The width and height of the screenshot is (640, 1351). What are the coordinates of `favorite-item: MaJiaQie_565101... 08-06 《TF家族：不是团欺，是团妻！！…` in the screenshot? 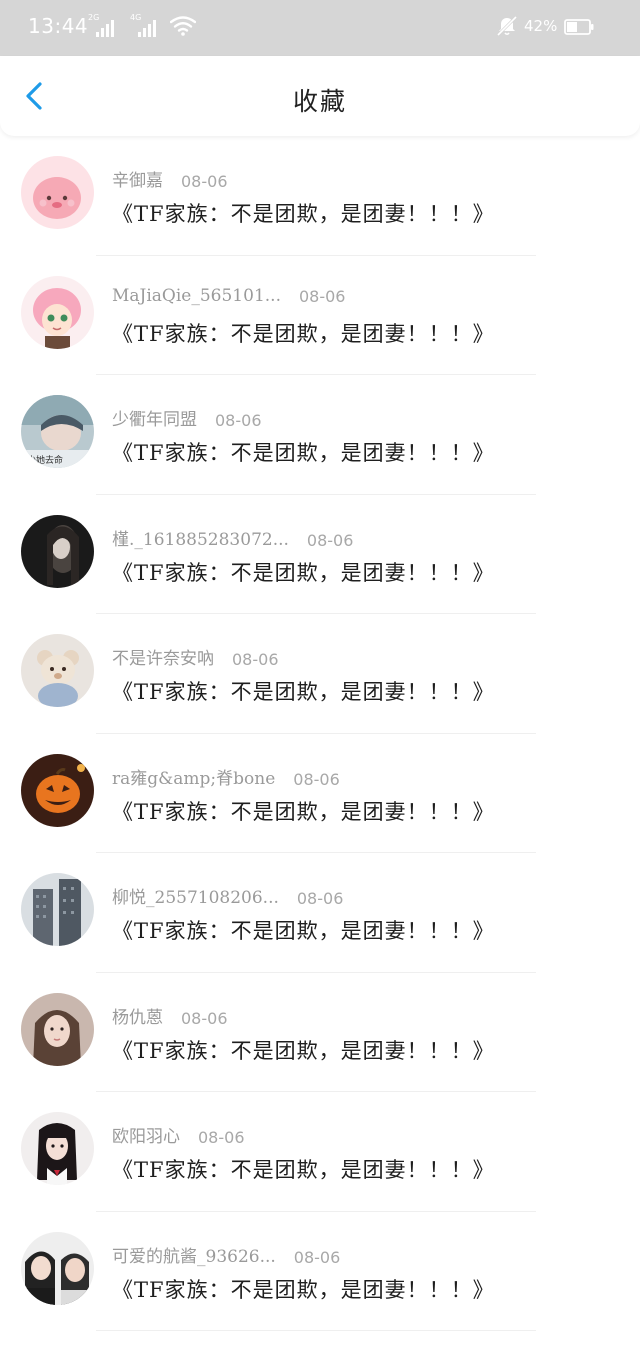 It's located at (320, 315).